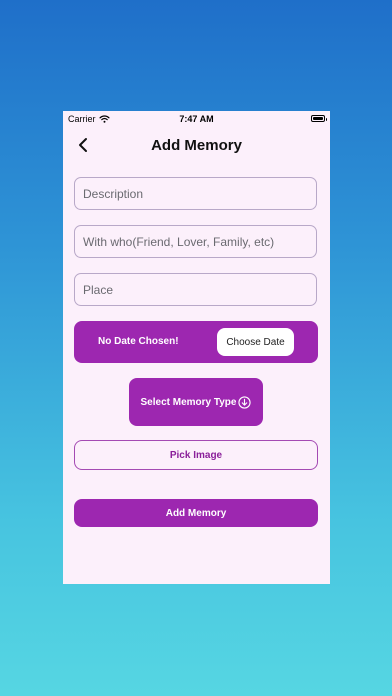  What do you see at coordinates (245, 402) in the screenshot?
I see `circle-arrow-down-icon` at bounding box center [245, 402].